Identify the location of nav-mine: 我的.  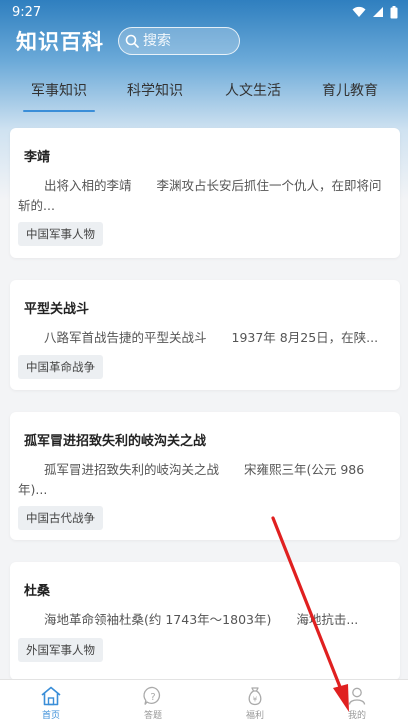
(357, 702).